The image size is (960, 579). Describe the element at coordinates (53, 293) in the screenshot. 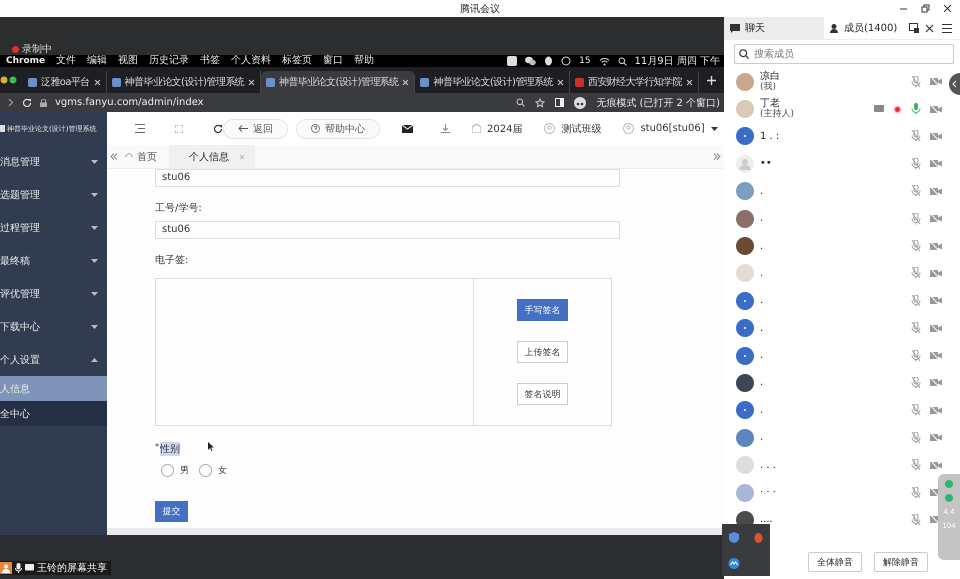

I see `sidebar-item: 评优管理` at that location.